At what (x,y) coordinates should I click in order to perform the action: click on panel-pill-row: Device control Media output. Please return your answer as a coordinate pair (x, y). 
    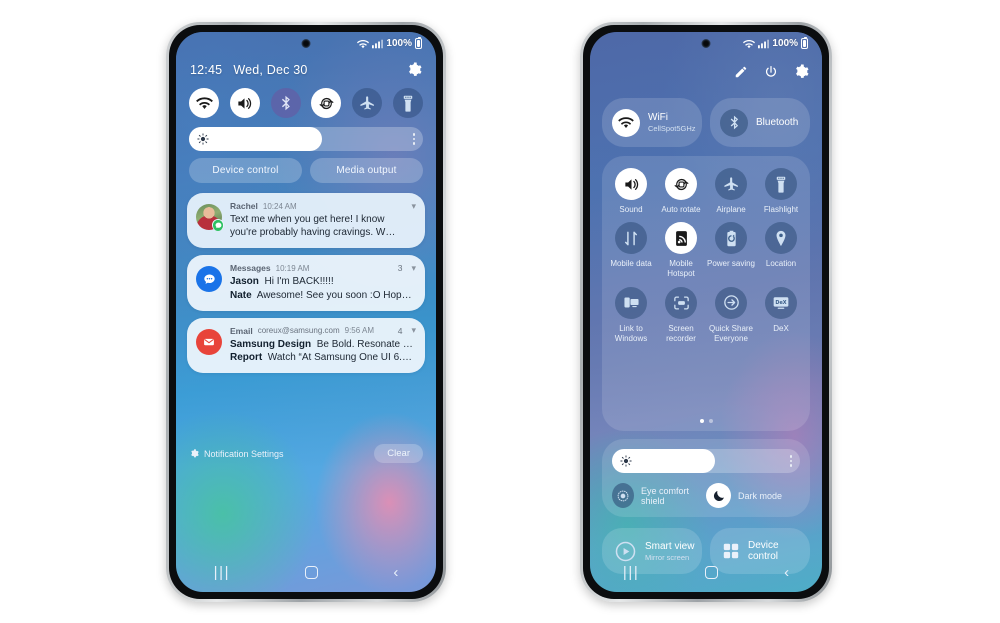
    Looking at the image, I should click on (306, 170).